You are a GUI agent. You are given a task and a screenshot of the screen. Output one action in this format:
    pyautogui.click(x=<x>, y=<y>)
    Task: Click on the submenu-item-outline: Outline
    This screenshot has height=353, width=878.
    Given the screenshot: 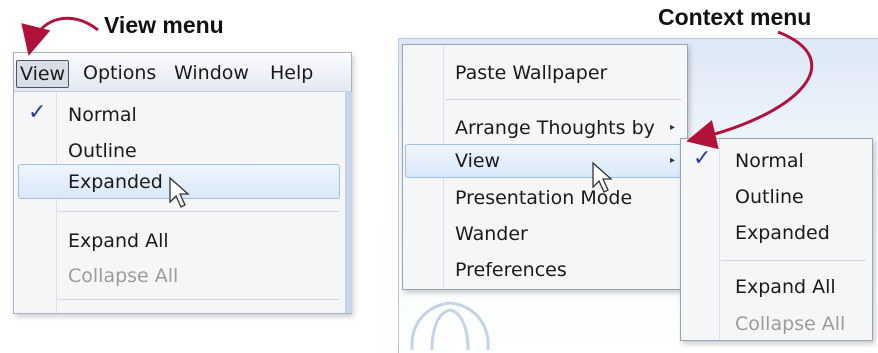 What is the action you would take?
    pyautogui.click(x=769, y=197)
    